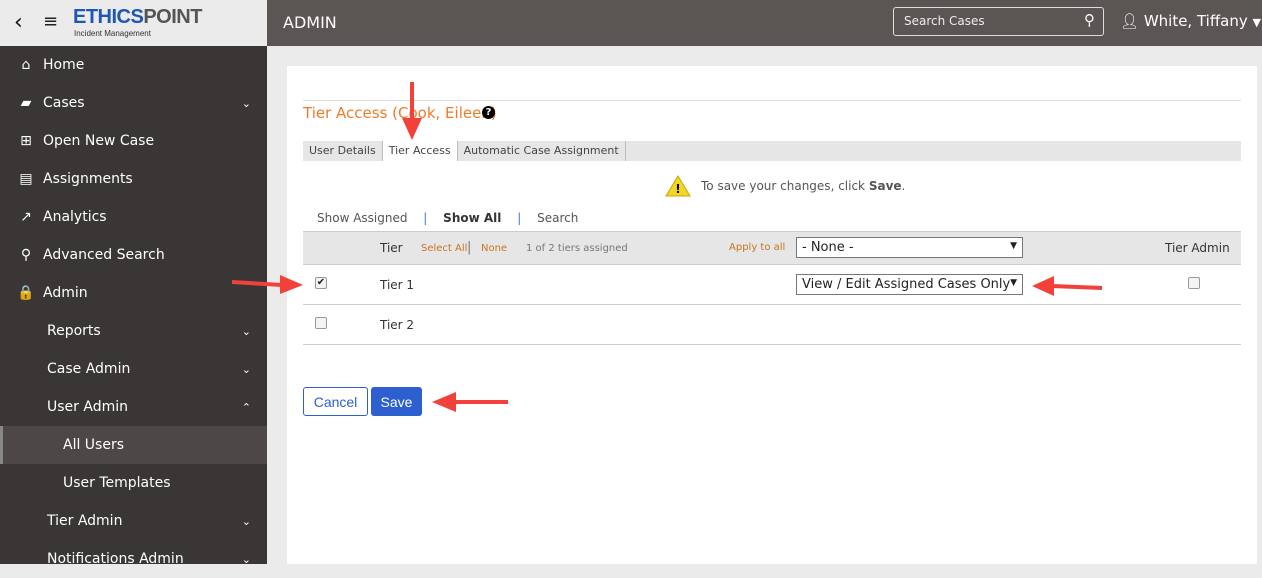 This screenshot has width=1262, height=578. I want to click on sidebar-item-case-admin: Case Admin ⌄, so click(133, 369).